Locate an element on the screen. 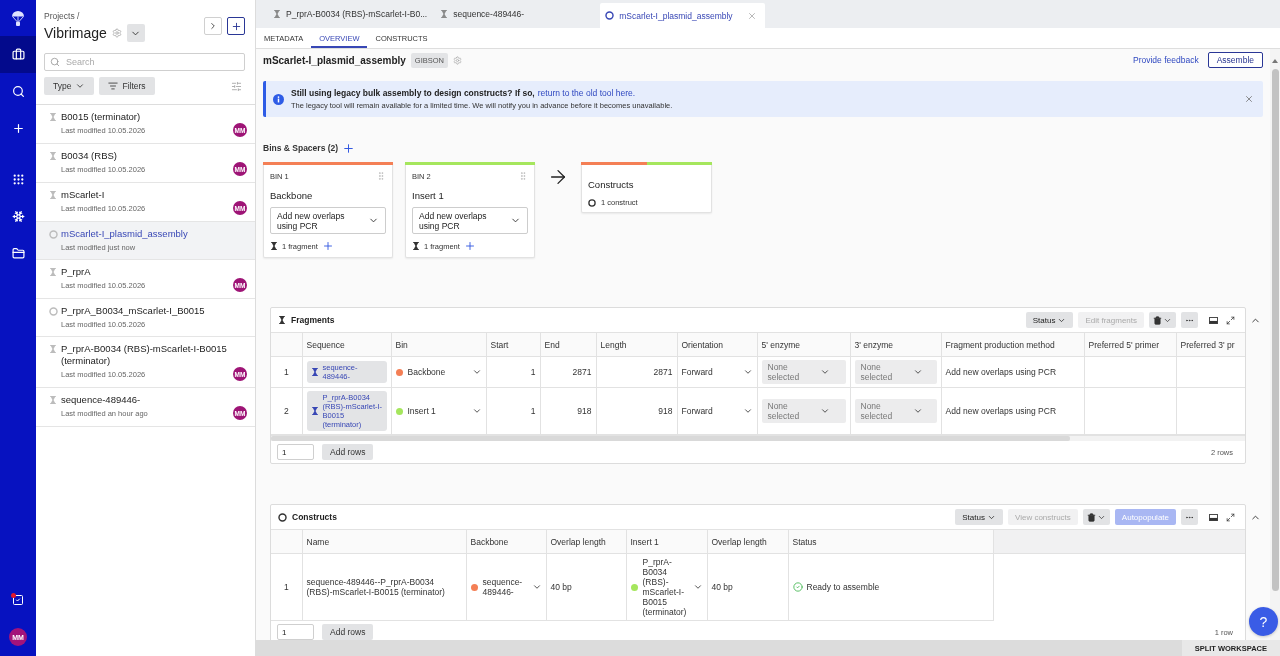 Image resolution: width=1280 pixels, height=656 pixels. column-header: Bin is located at coordinates (438, 344).